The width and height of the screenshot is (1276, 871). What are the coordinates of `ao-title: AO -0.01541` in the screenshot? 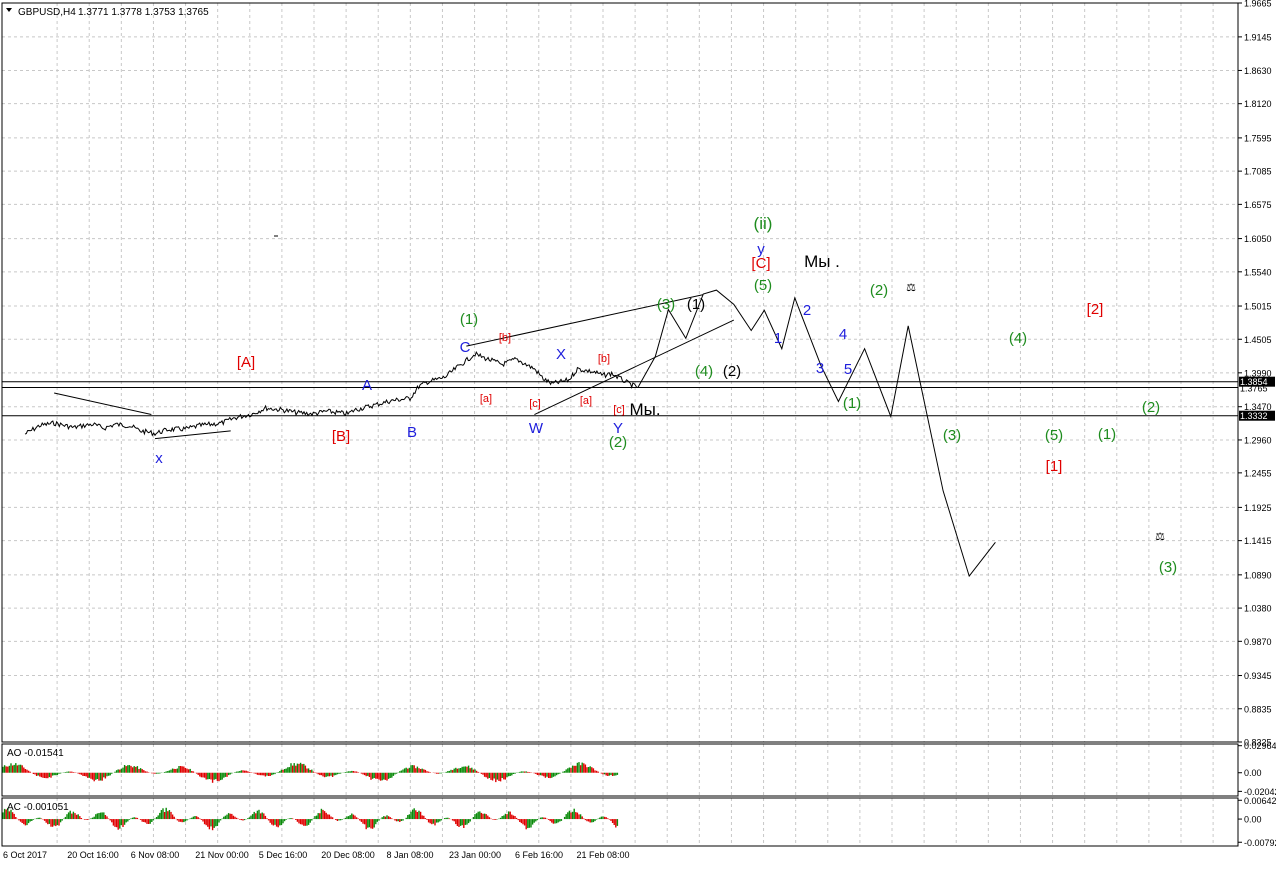 It's located at (35, 753).